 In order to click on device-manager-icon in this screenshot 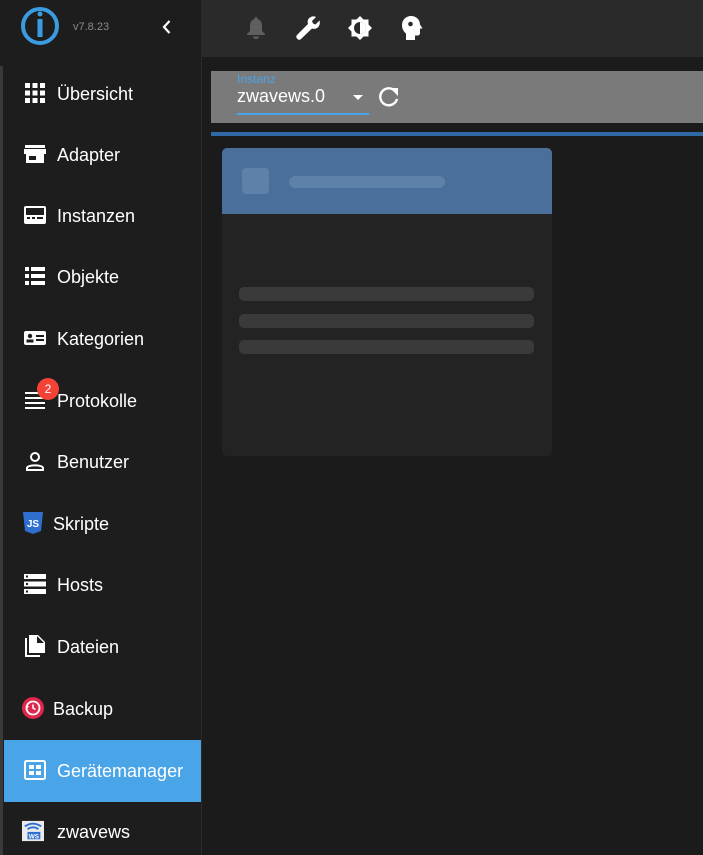, I will do `click(35, 770)`.